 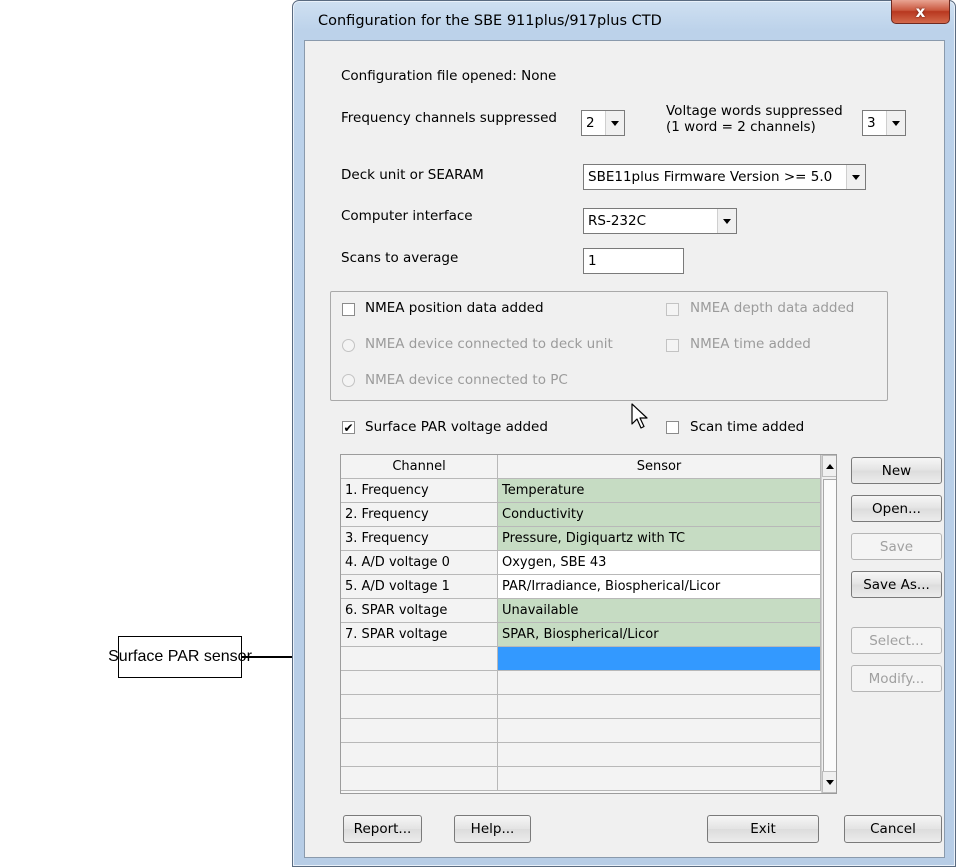 What do you see at coordinates (724, 177) in the screenshot?
I see `deck-unit-select: SBE11plus Firmware Version >= 5.0` at bounding box center [724, 177].